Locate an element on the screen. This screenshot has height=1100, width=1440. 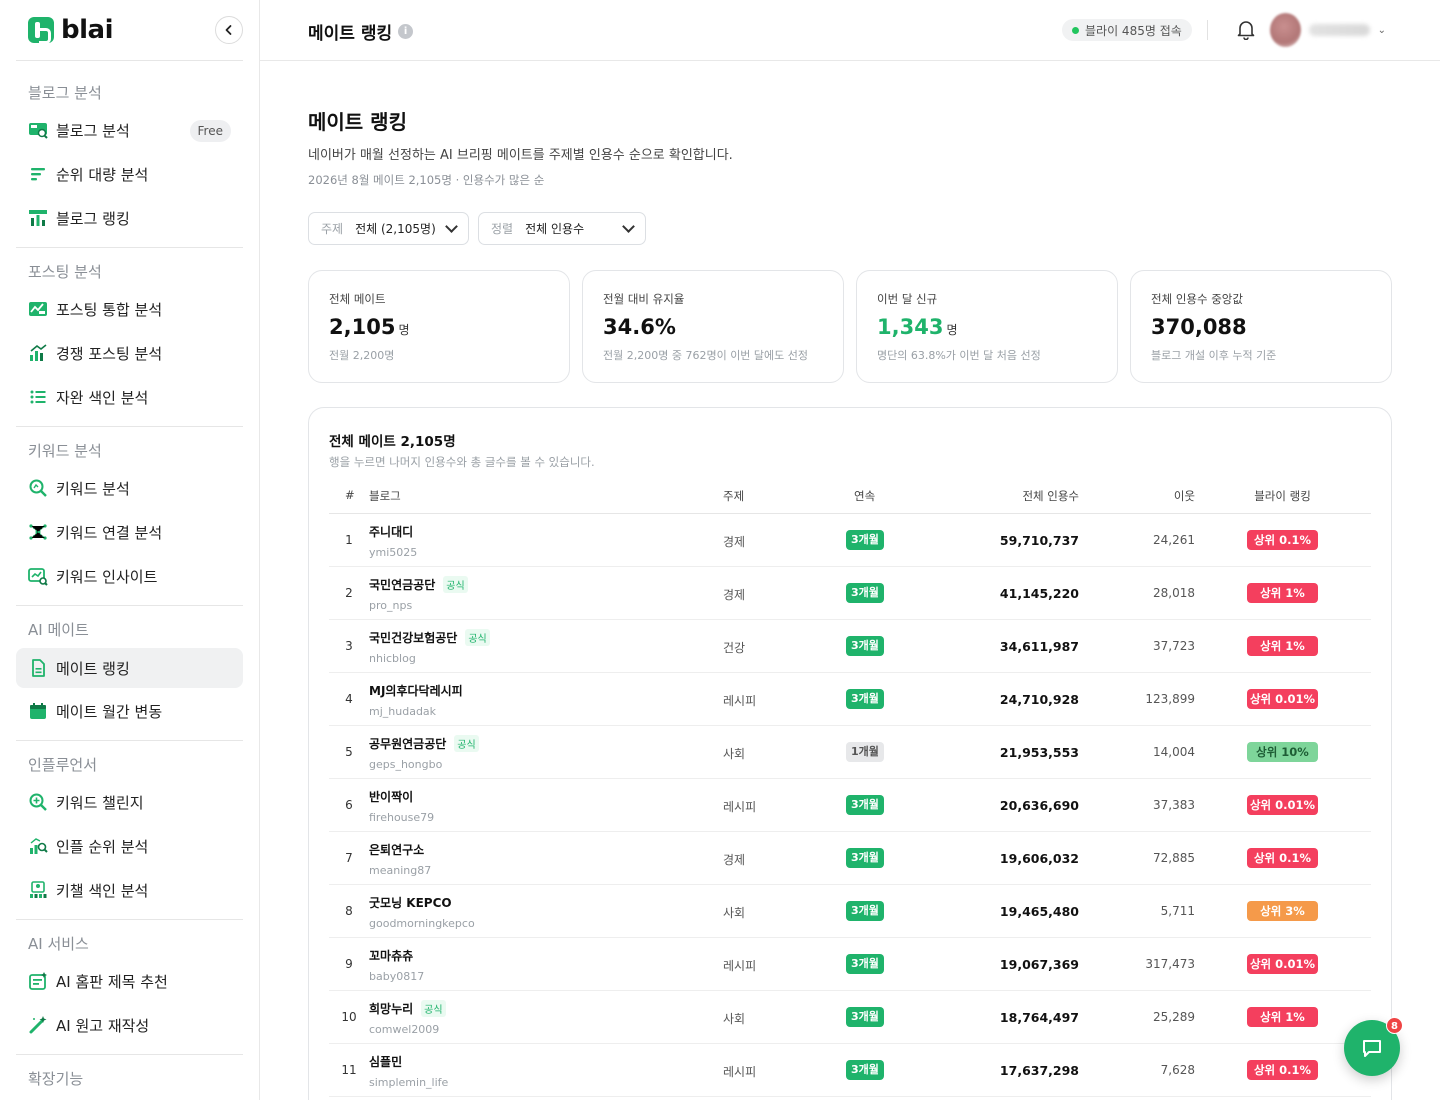
column-header-topic: 주제 is located at coordinates (733, 496).